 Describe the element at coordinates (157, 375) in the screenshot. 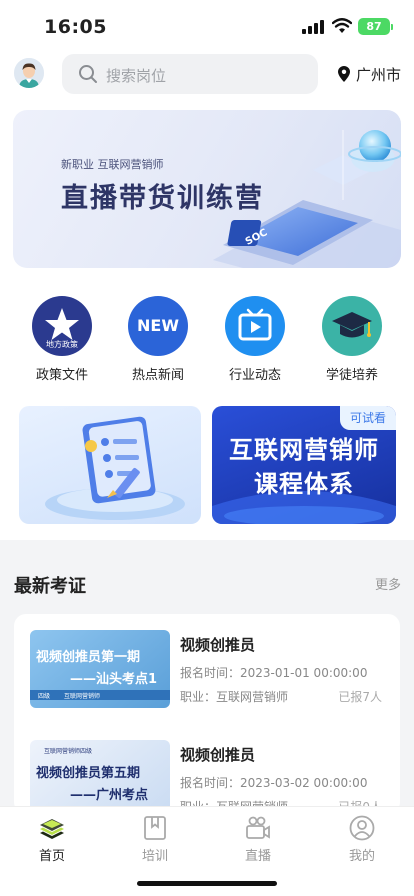

I see `quick-label-news: 热点新闻` at that location.